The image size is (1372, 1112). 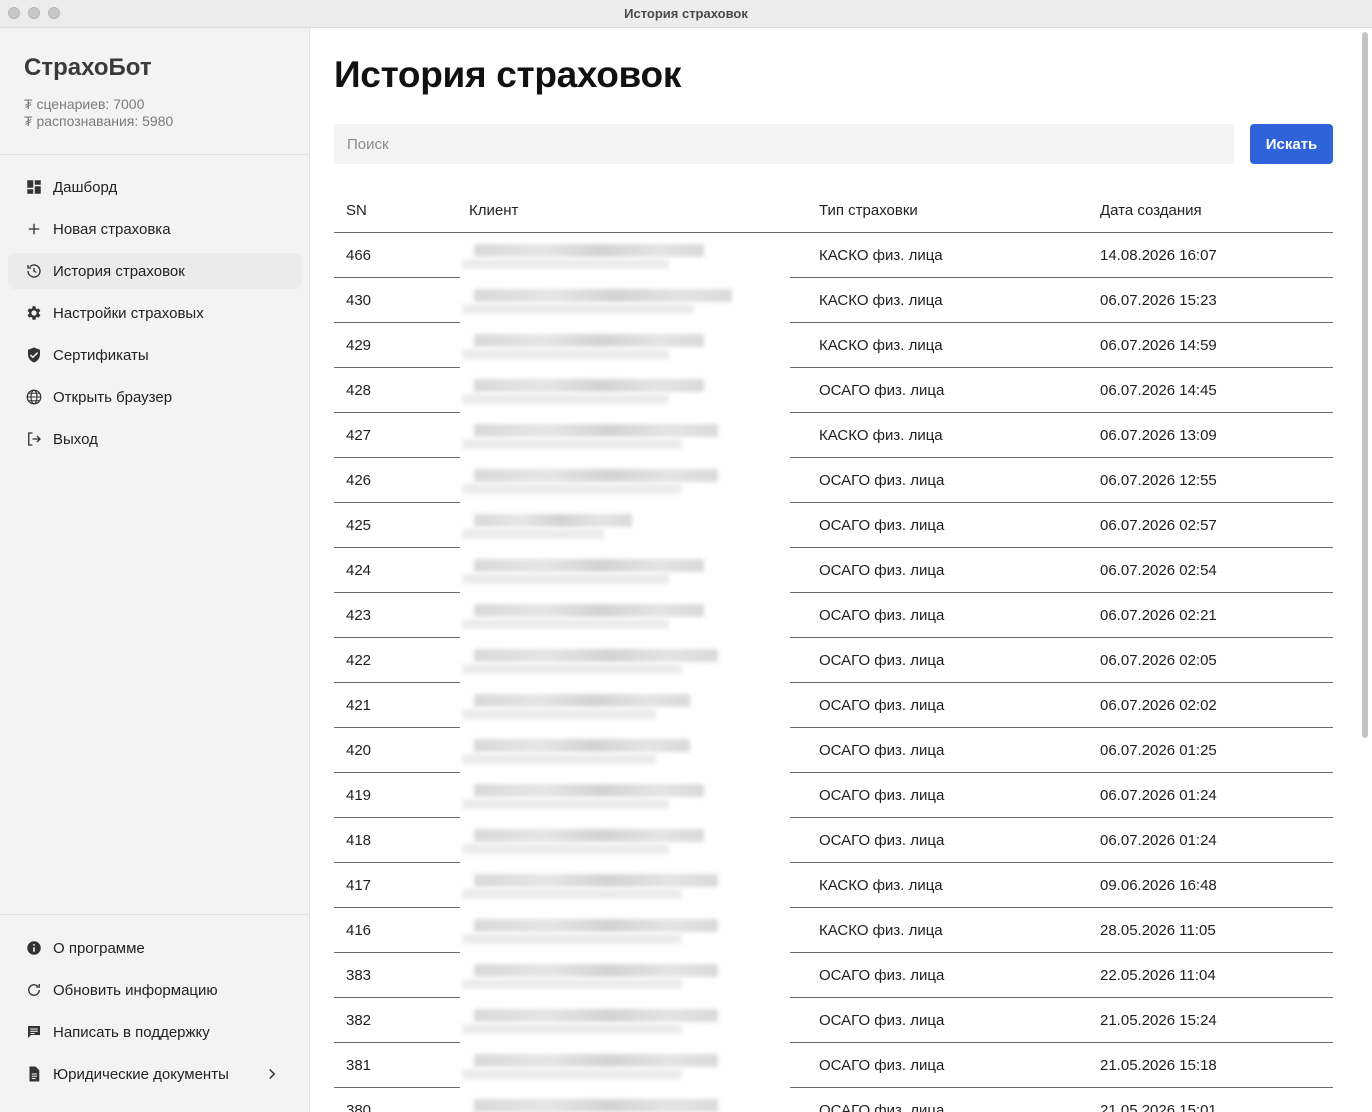 What do you see at coordinates (112, 229) in the screenshot?
I see `sidebar-item-label: Новая страховка` at bounding box center [112, 229].